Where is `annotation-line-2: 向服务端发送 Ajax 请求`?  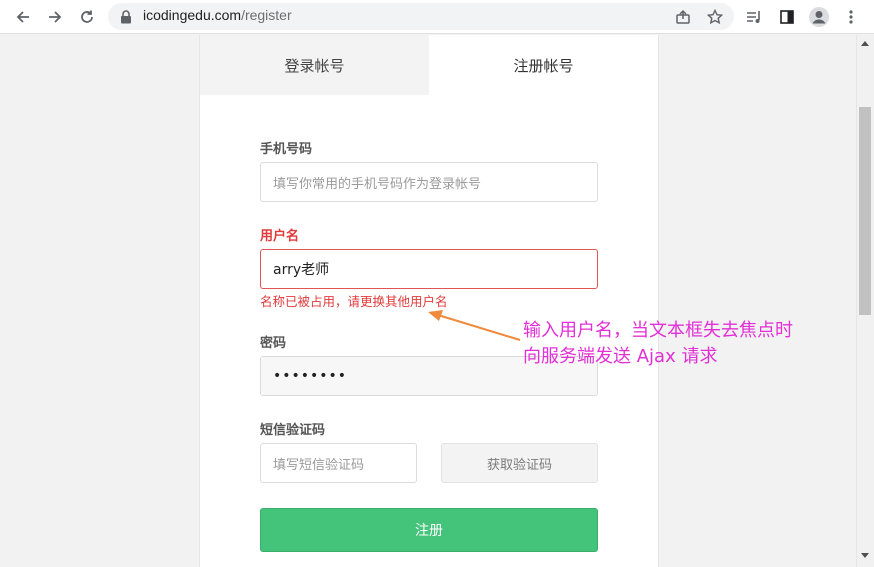 annotation-line-2: 向服务端发送 Ajax 请求 is located at coordinates (620, 356).